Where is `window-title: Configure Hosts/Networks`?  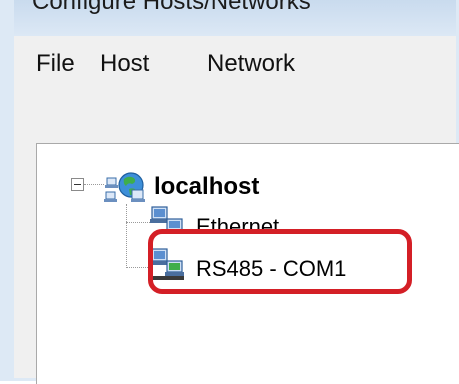 window-title: Configure Hosts/Networks is located at coordinates (171, 7).